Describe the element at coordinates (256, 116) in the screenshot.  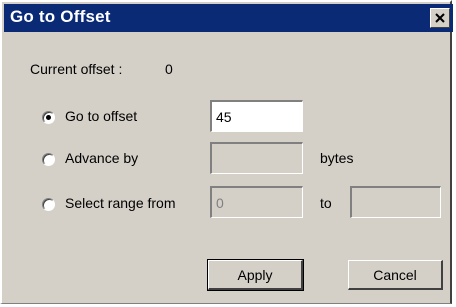
I see `goto-offset-input` at that location.